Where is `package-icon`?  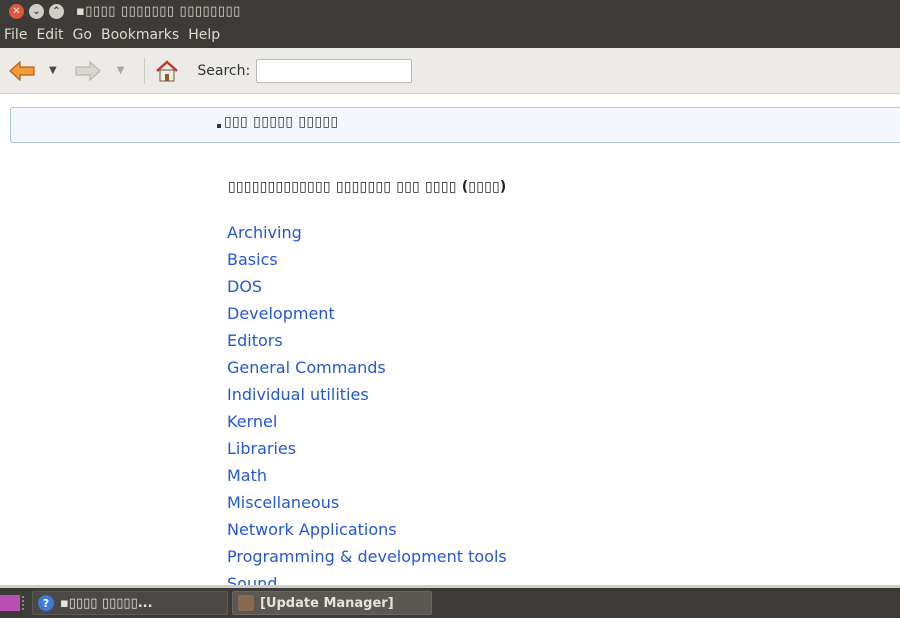 package-icon is located at coordinates (246, 603).